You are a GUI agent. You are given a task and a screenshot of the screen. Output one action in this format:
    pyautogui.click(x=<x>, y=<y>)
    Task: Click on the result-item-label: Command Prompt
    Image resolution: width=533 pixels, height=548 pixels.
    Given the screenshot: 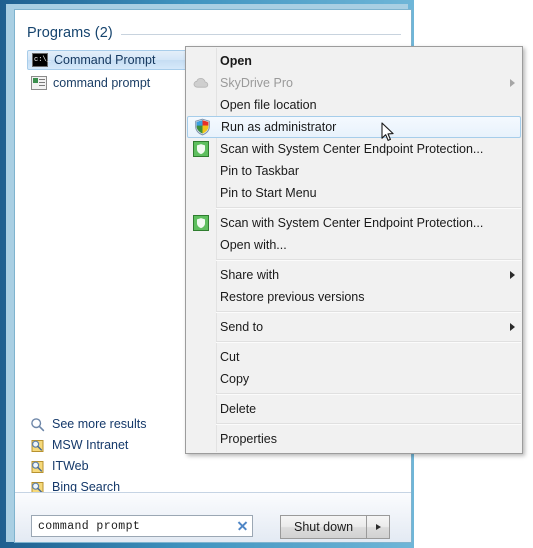 What is the action you would take?
    pyautogui.click(x=105, y=60)
    